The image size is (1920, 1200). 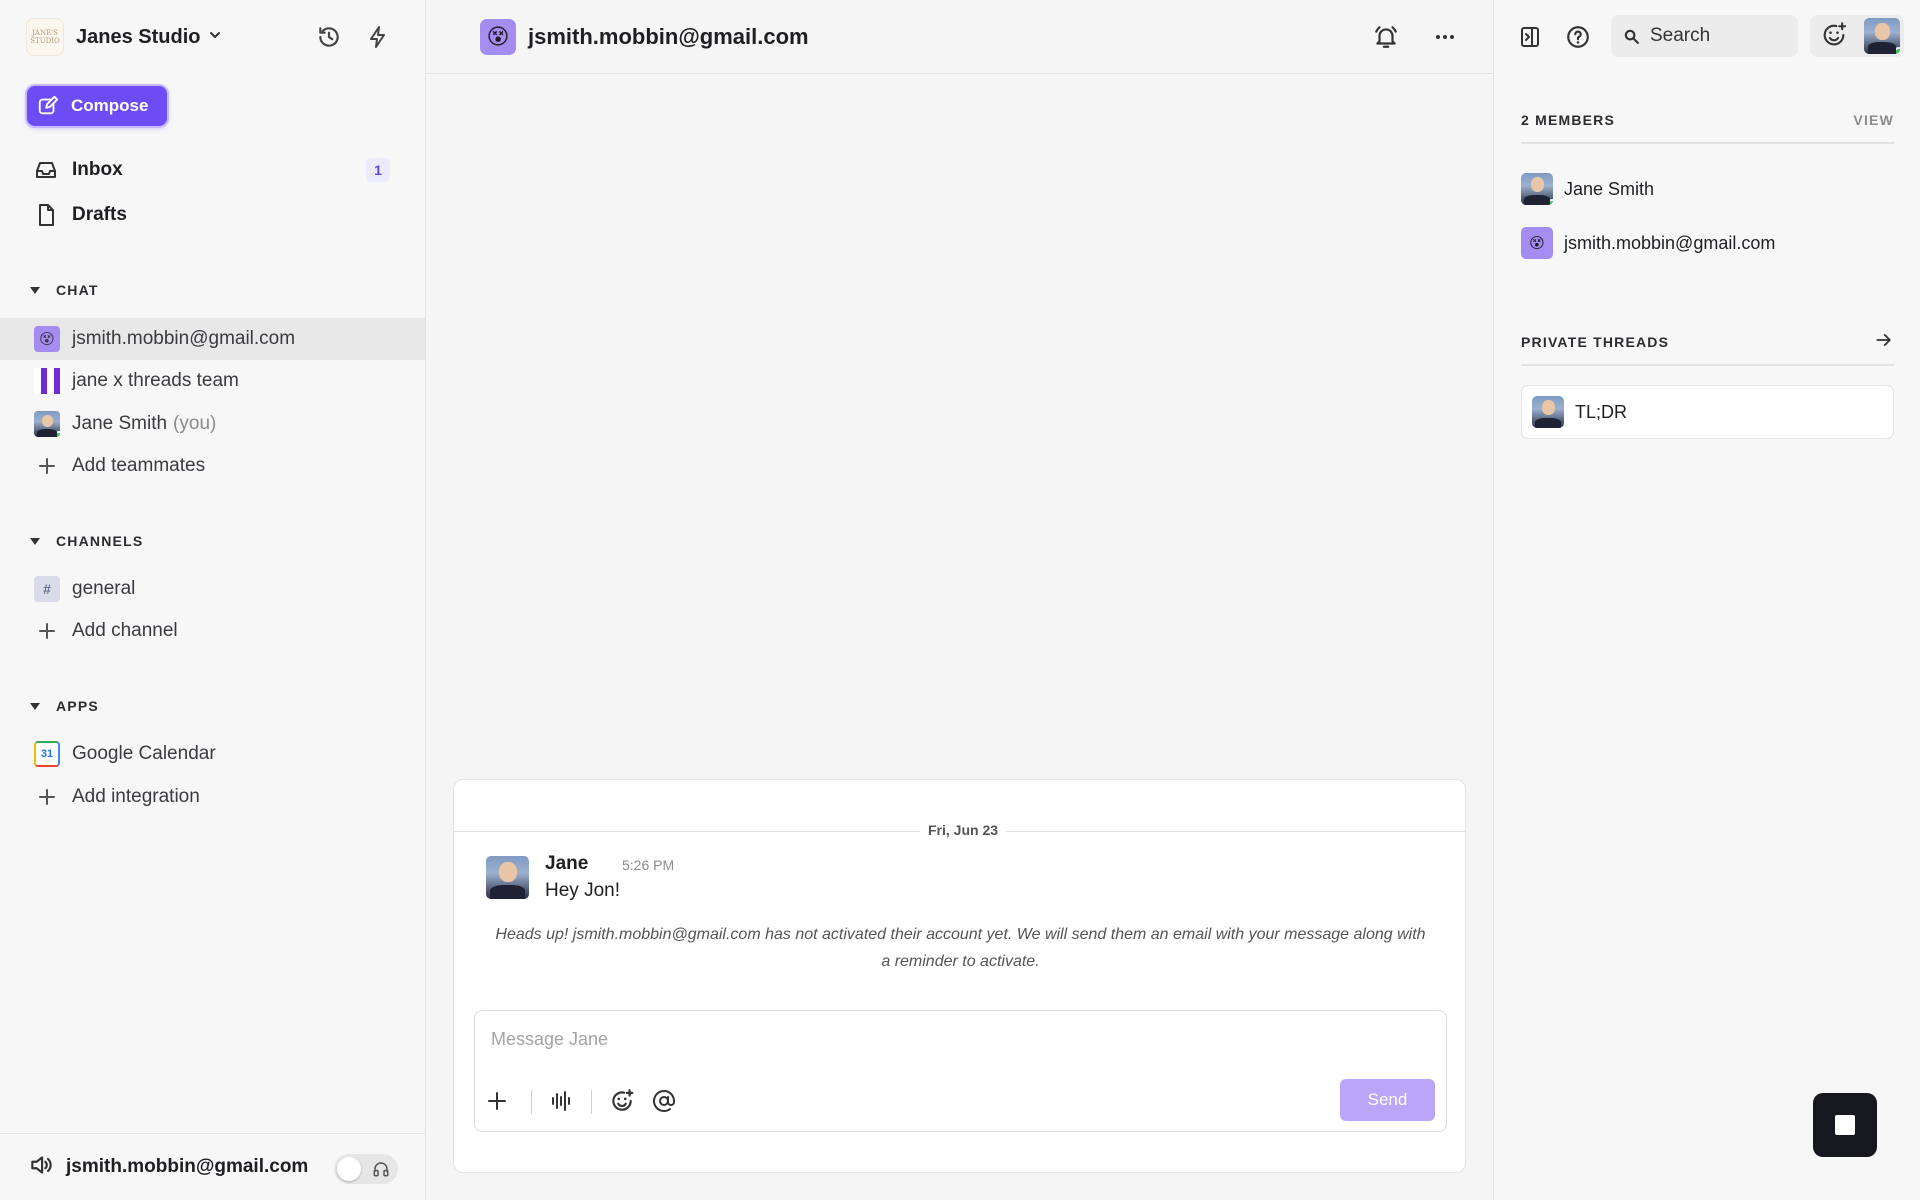 I want to click on view-members-link: VIEW, so click(x=1873, y=120).